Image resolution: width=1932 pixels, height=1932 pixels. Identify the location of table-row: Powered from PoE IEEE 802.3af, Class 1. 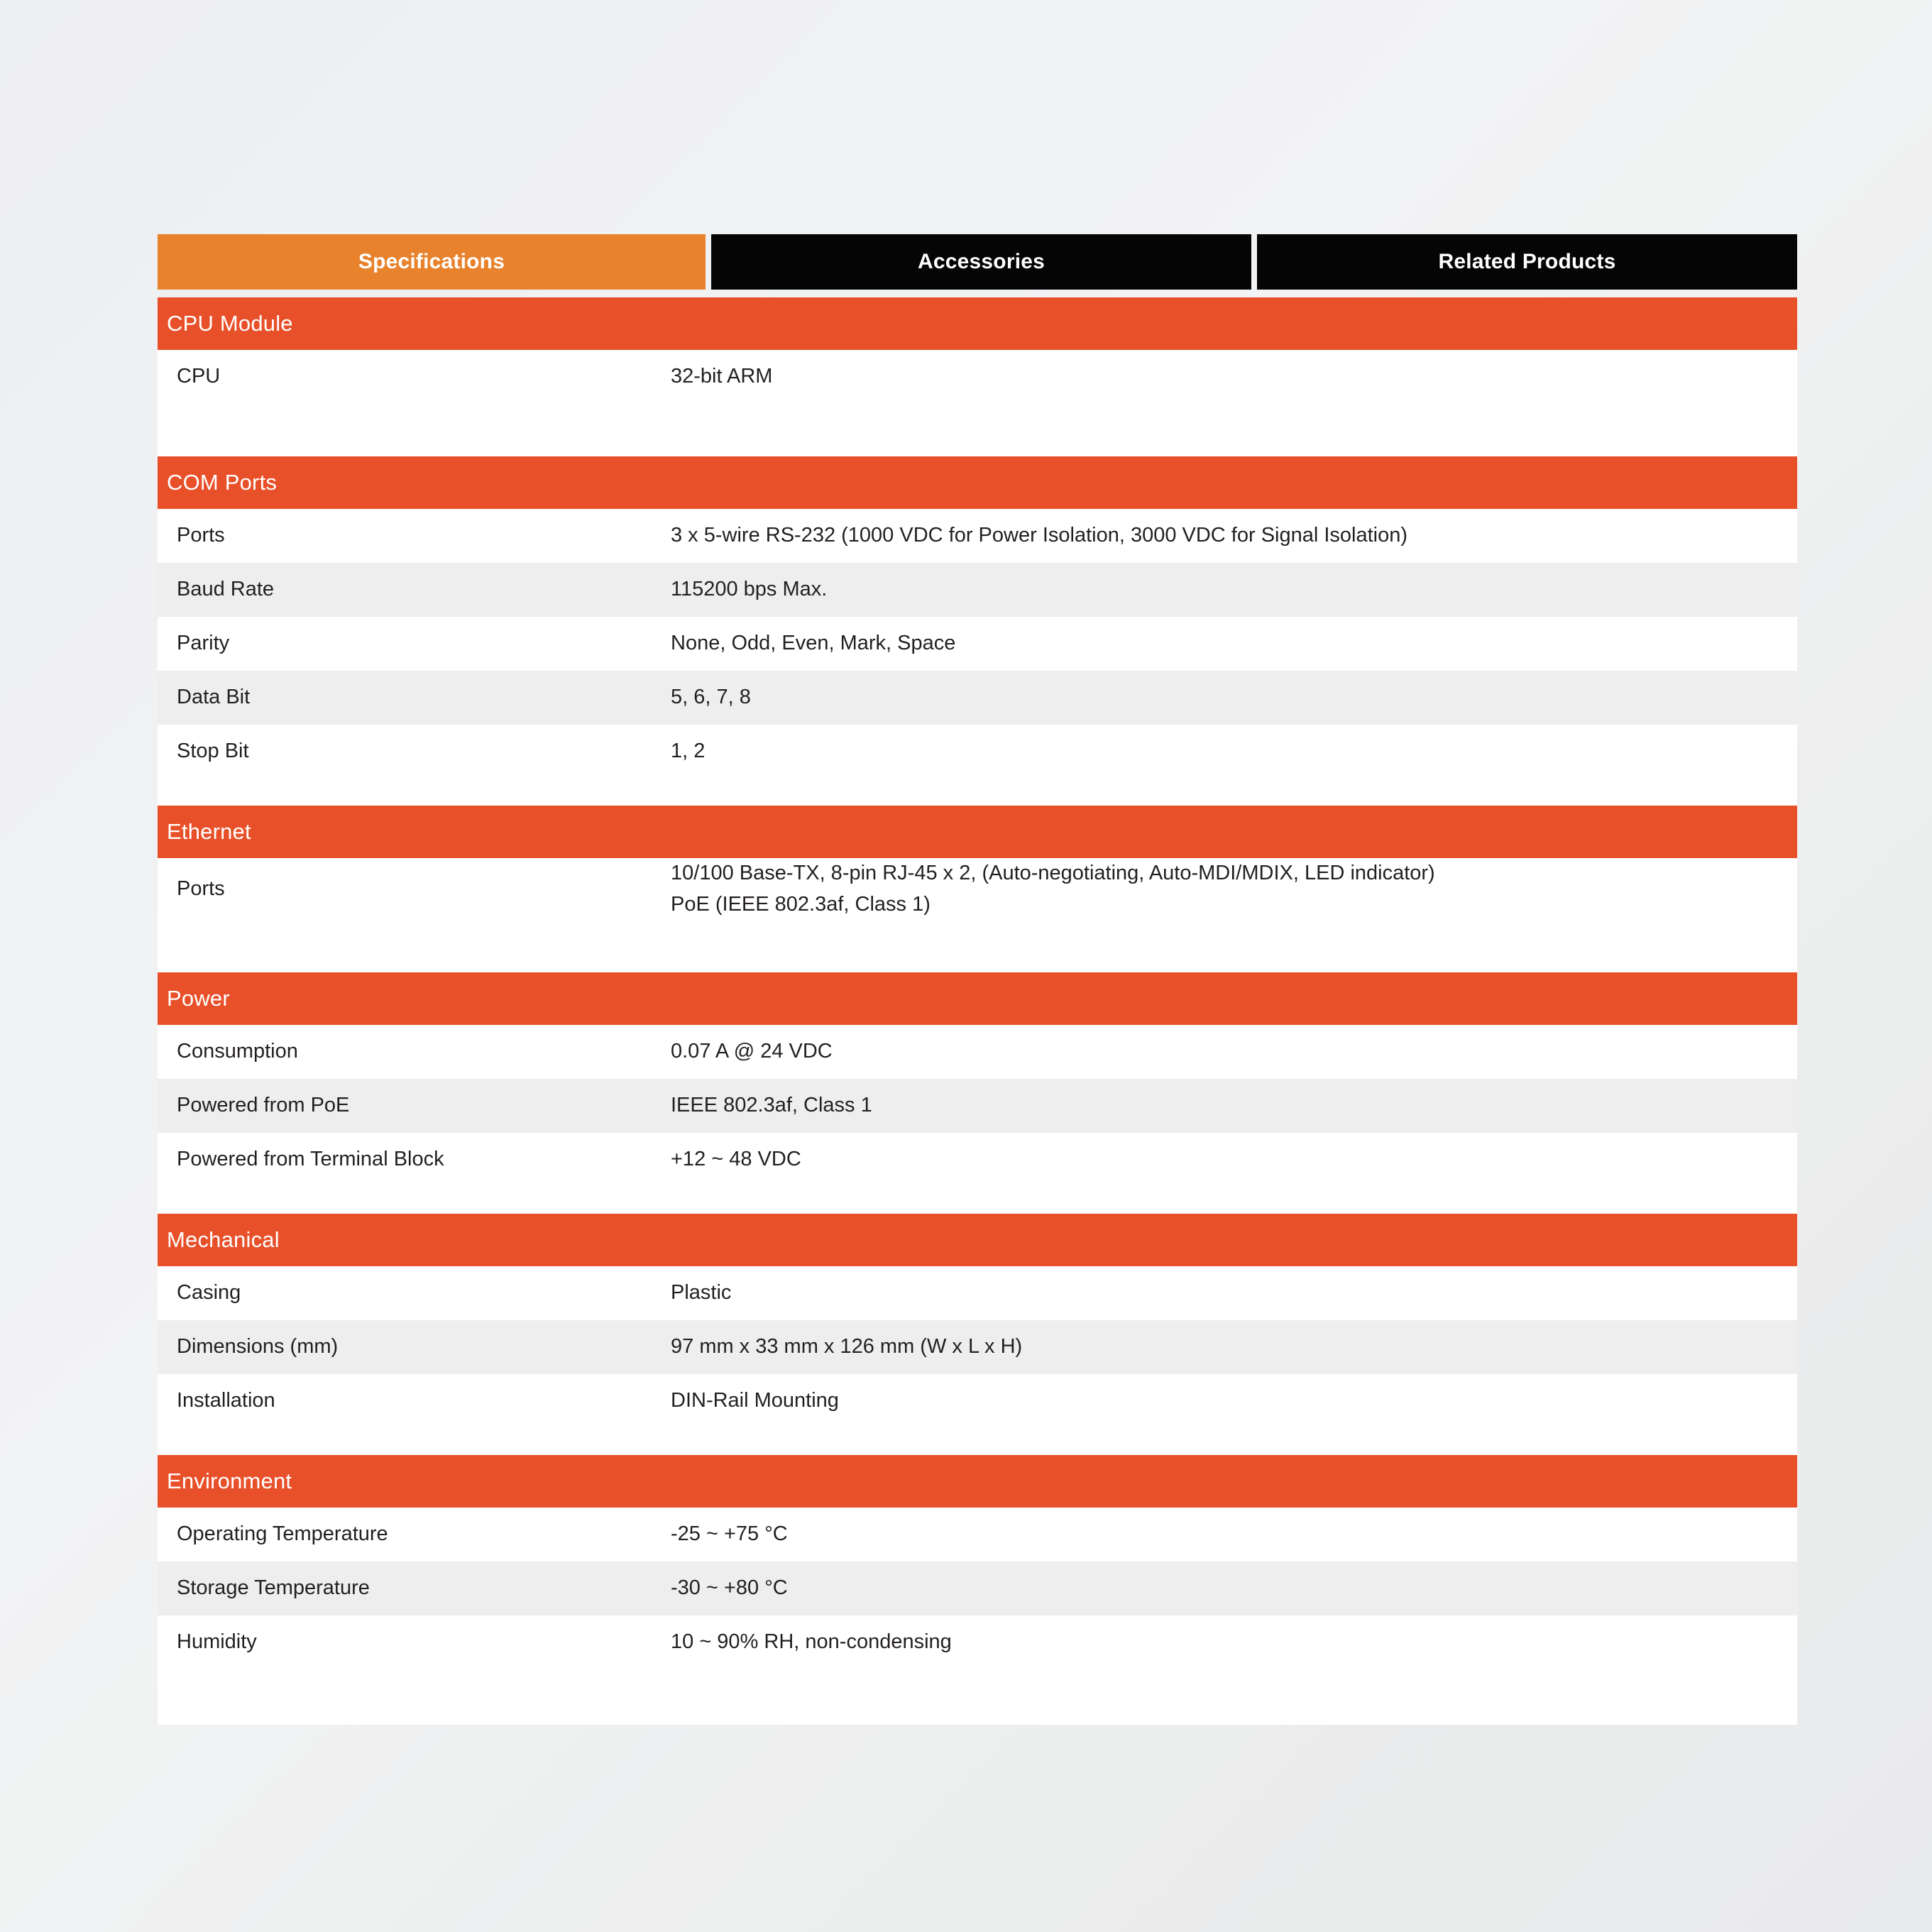
(977, 1106).